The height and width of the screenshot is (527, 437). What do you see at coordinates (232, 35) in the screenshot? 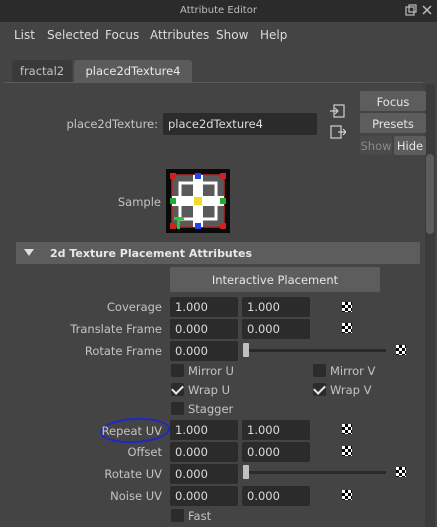
I see `menu-show: Show` at bounding box center [232, 35].